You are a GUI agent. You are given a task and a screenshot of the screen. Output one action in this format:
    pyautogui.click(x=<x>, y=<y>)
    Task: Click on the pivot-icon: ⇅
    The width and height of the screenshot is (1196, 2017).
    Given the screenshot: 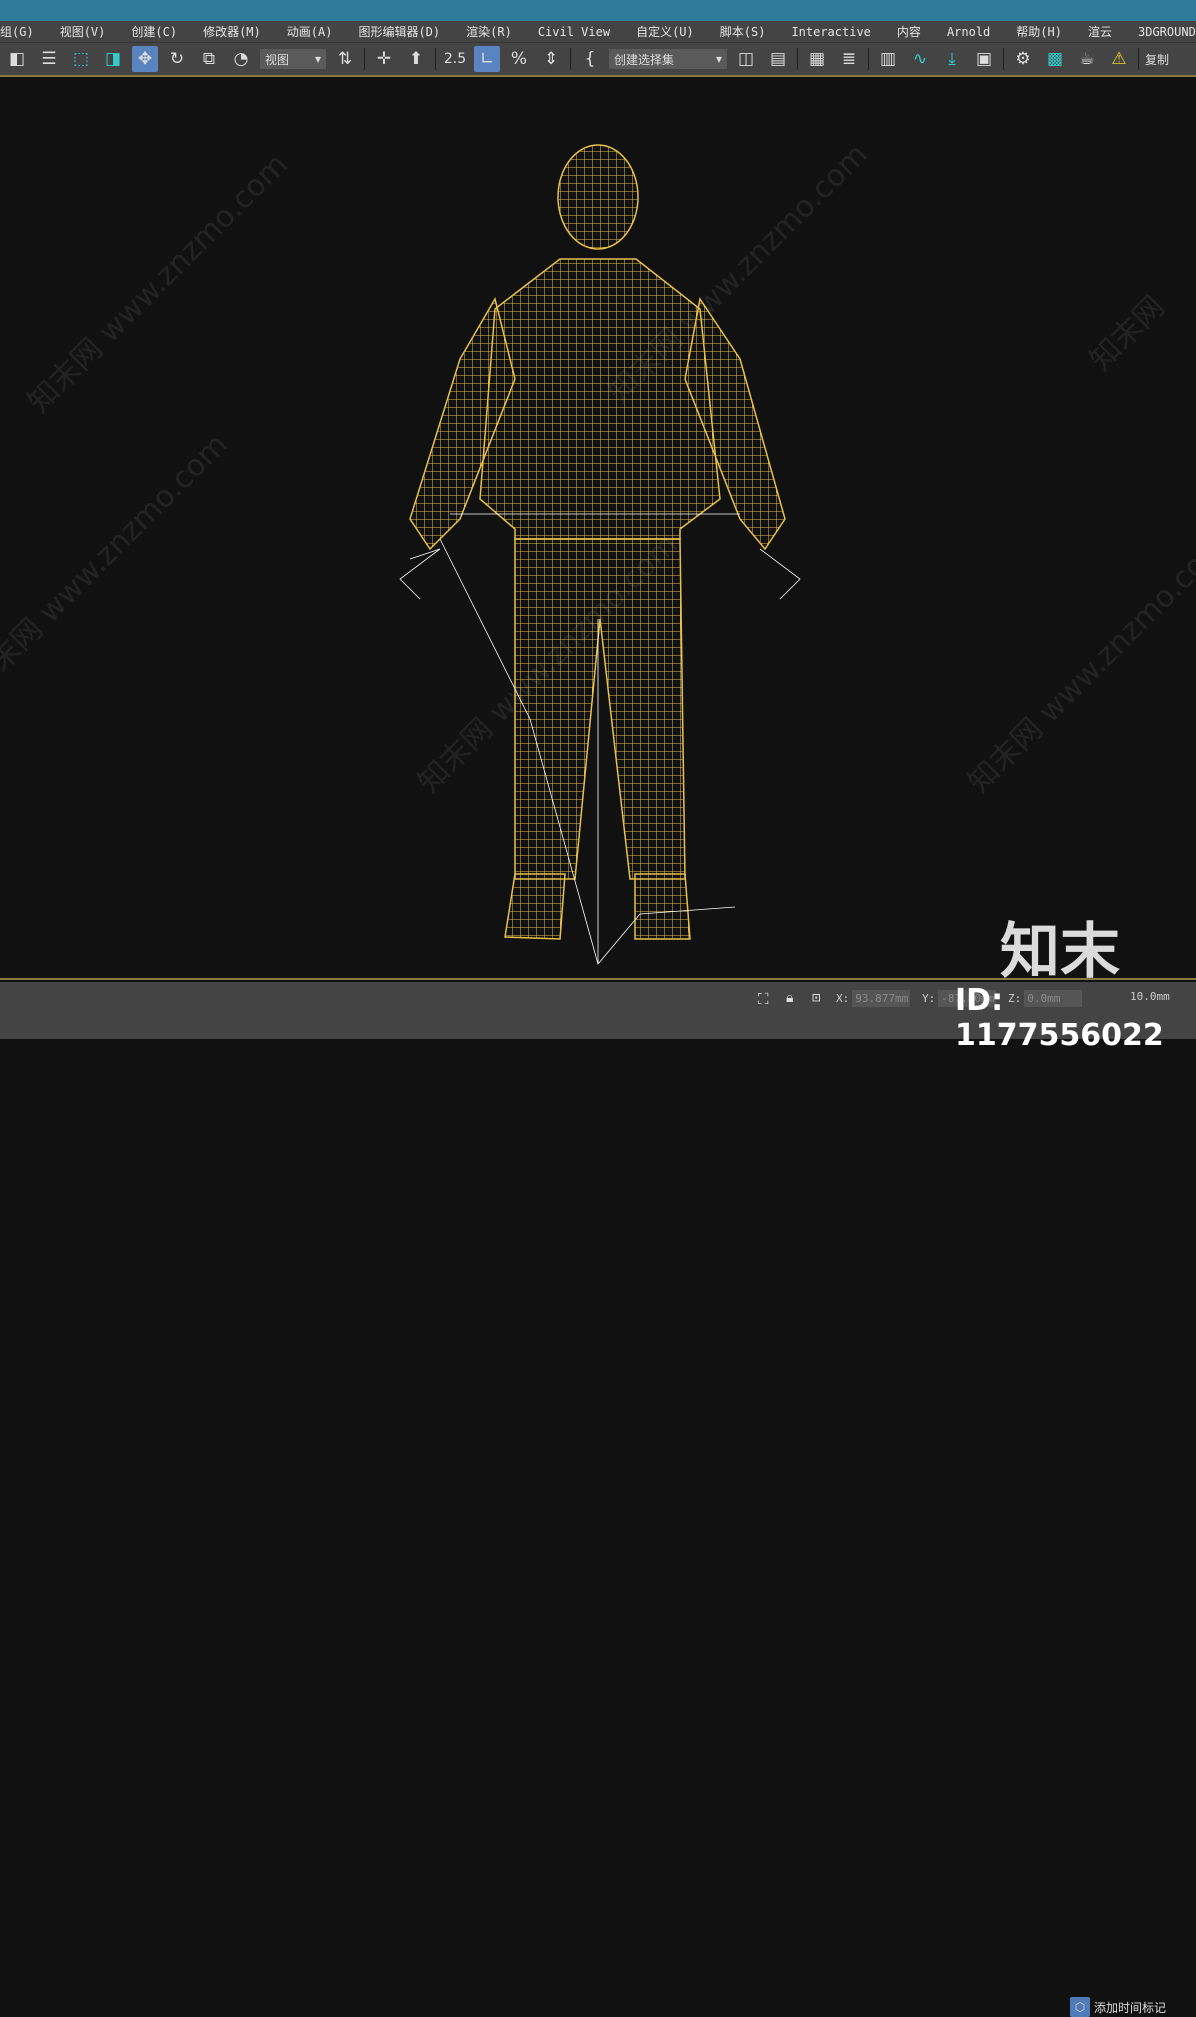 What is the action you would take?
    pyautogui.click(x=345, y=59)
    